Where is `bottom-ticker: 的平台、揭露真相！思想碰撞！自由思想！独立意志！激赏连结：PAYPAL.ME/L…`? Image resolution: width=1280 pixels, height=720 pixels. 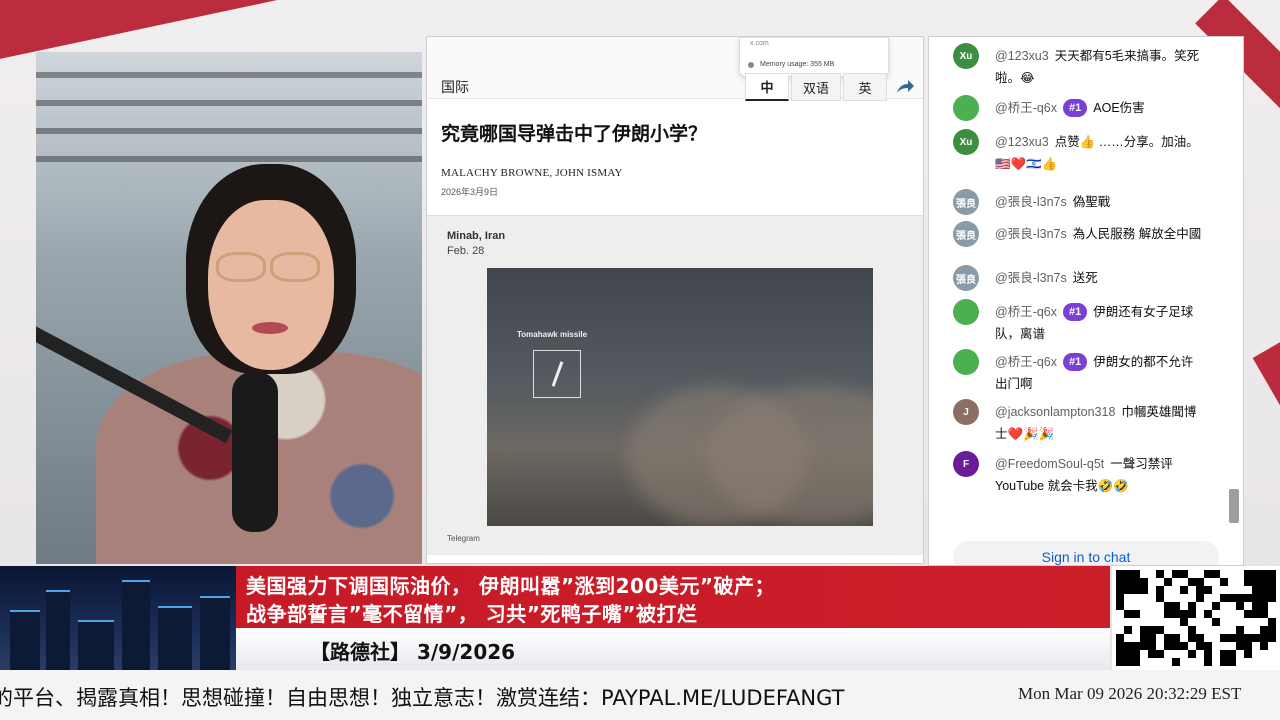
bottom-ticker: 的平台、揭露真相！思想碰撞！自由思想！独立意志！激赏连结：PAYPAL.ME/L… is located at coordinates (640, 695).